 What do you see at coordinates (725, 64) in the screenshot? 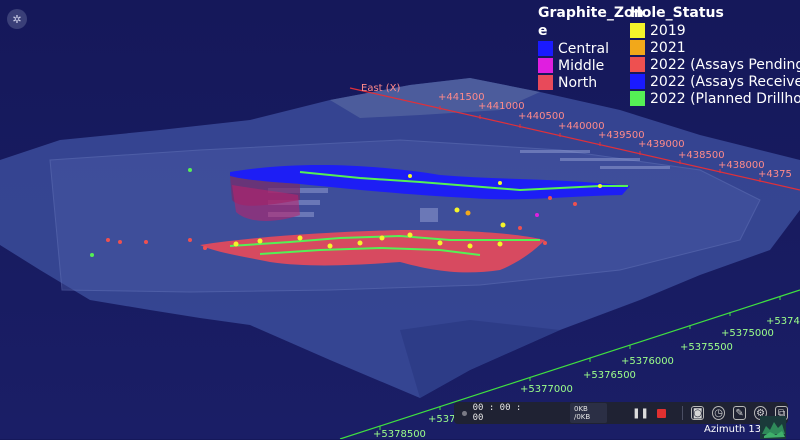
I see `legend-label-assays-pending: 2022 (Assays Pending)` at bounding box center [725, 64].